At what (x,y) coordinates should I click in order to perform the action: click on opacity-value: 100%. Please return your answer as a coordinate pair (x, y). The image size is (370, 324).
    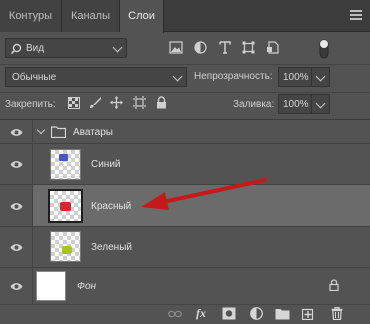
    Looking at the image, I should click on (296, 77).